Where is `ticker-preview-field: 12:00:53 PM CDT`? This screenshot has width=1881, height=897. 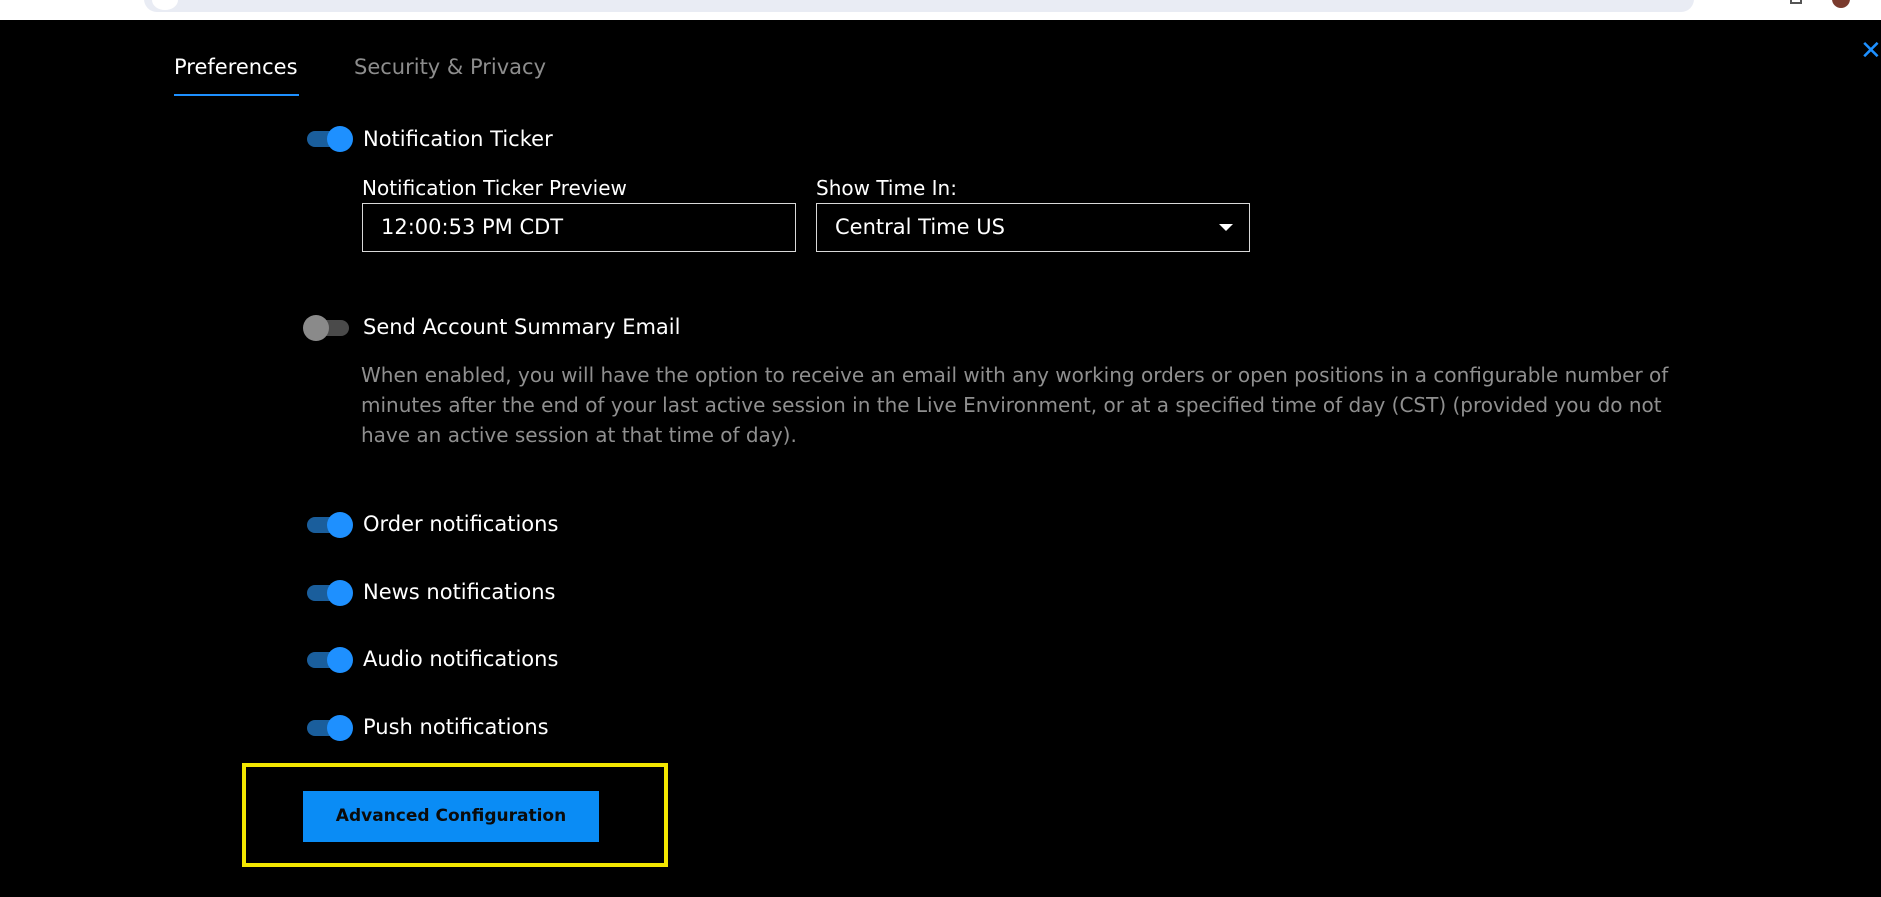
ticker-preview-field: 12:00:53 PM CDT is located at coordinates (579, 227).